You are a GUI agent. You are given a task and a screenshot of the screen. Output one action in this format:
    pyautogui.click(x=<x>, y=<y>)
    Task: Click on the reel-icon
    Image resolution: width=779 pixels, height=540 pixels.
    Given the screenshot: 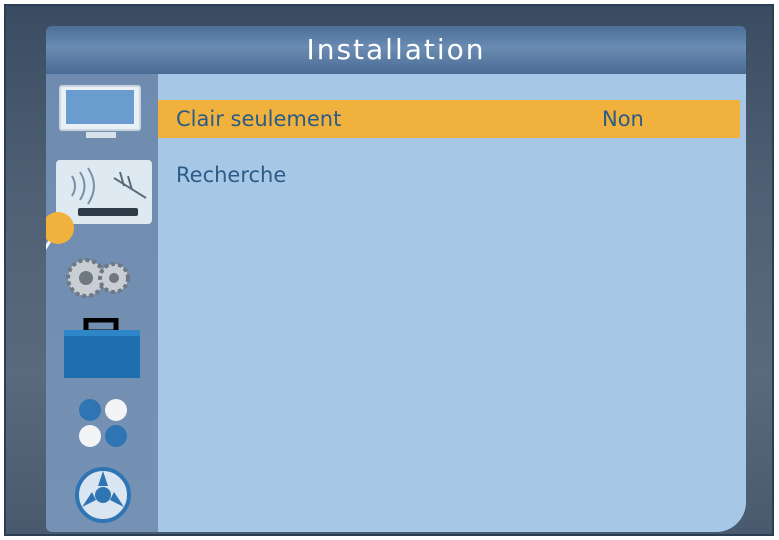 What is the action you would take?
    pyautogui.click(x=103, y=495)
    